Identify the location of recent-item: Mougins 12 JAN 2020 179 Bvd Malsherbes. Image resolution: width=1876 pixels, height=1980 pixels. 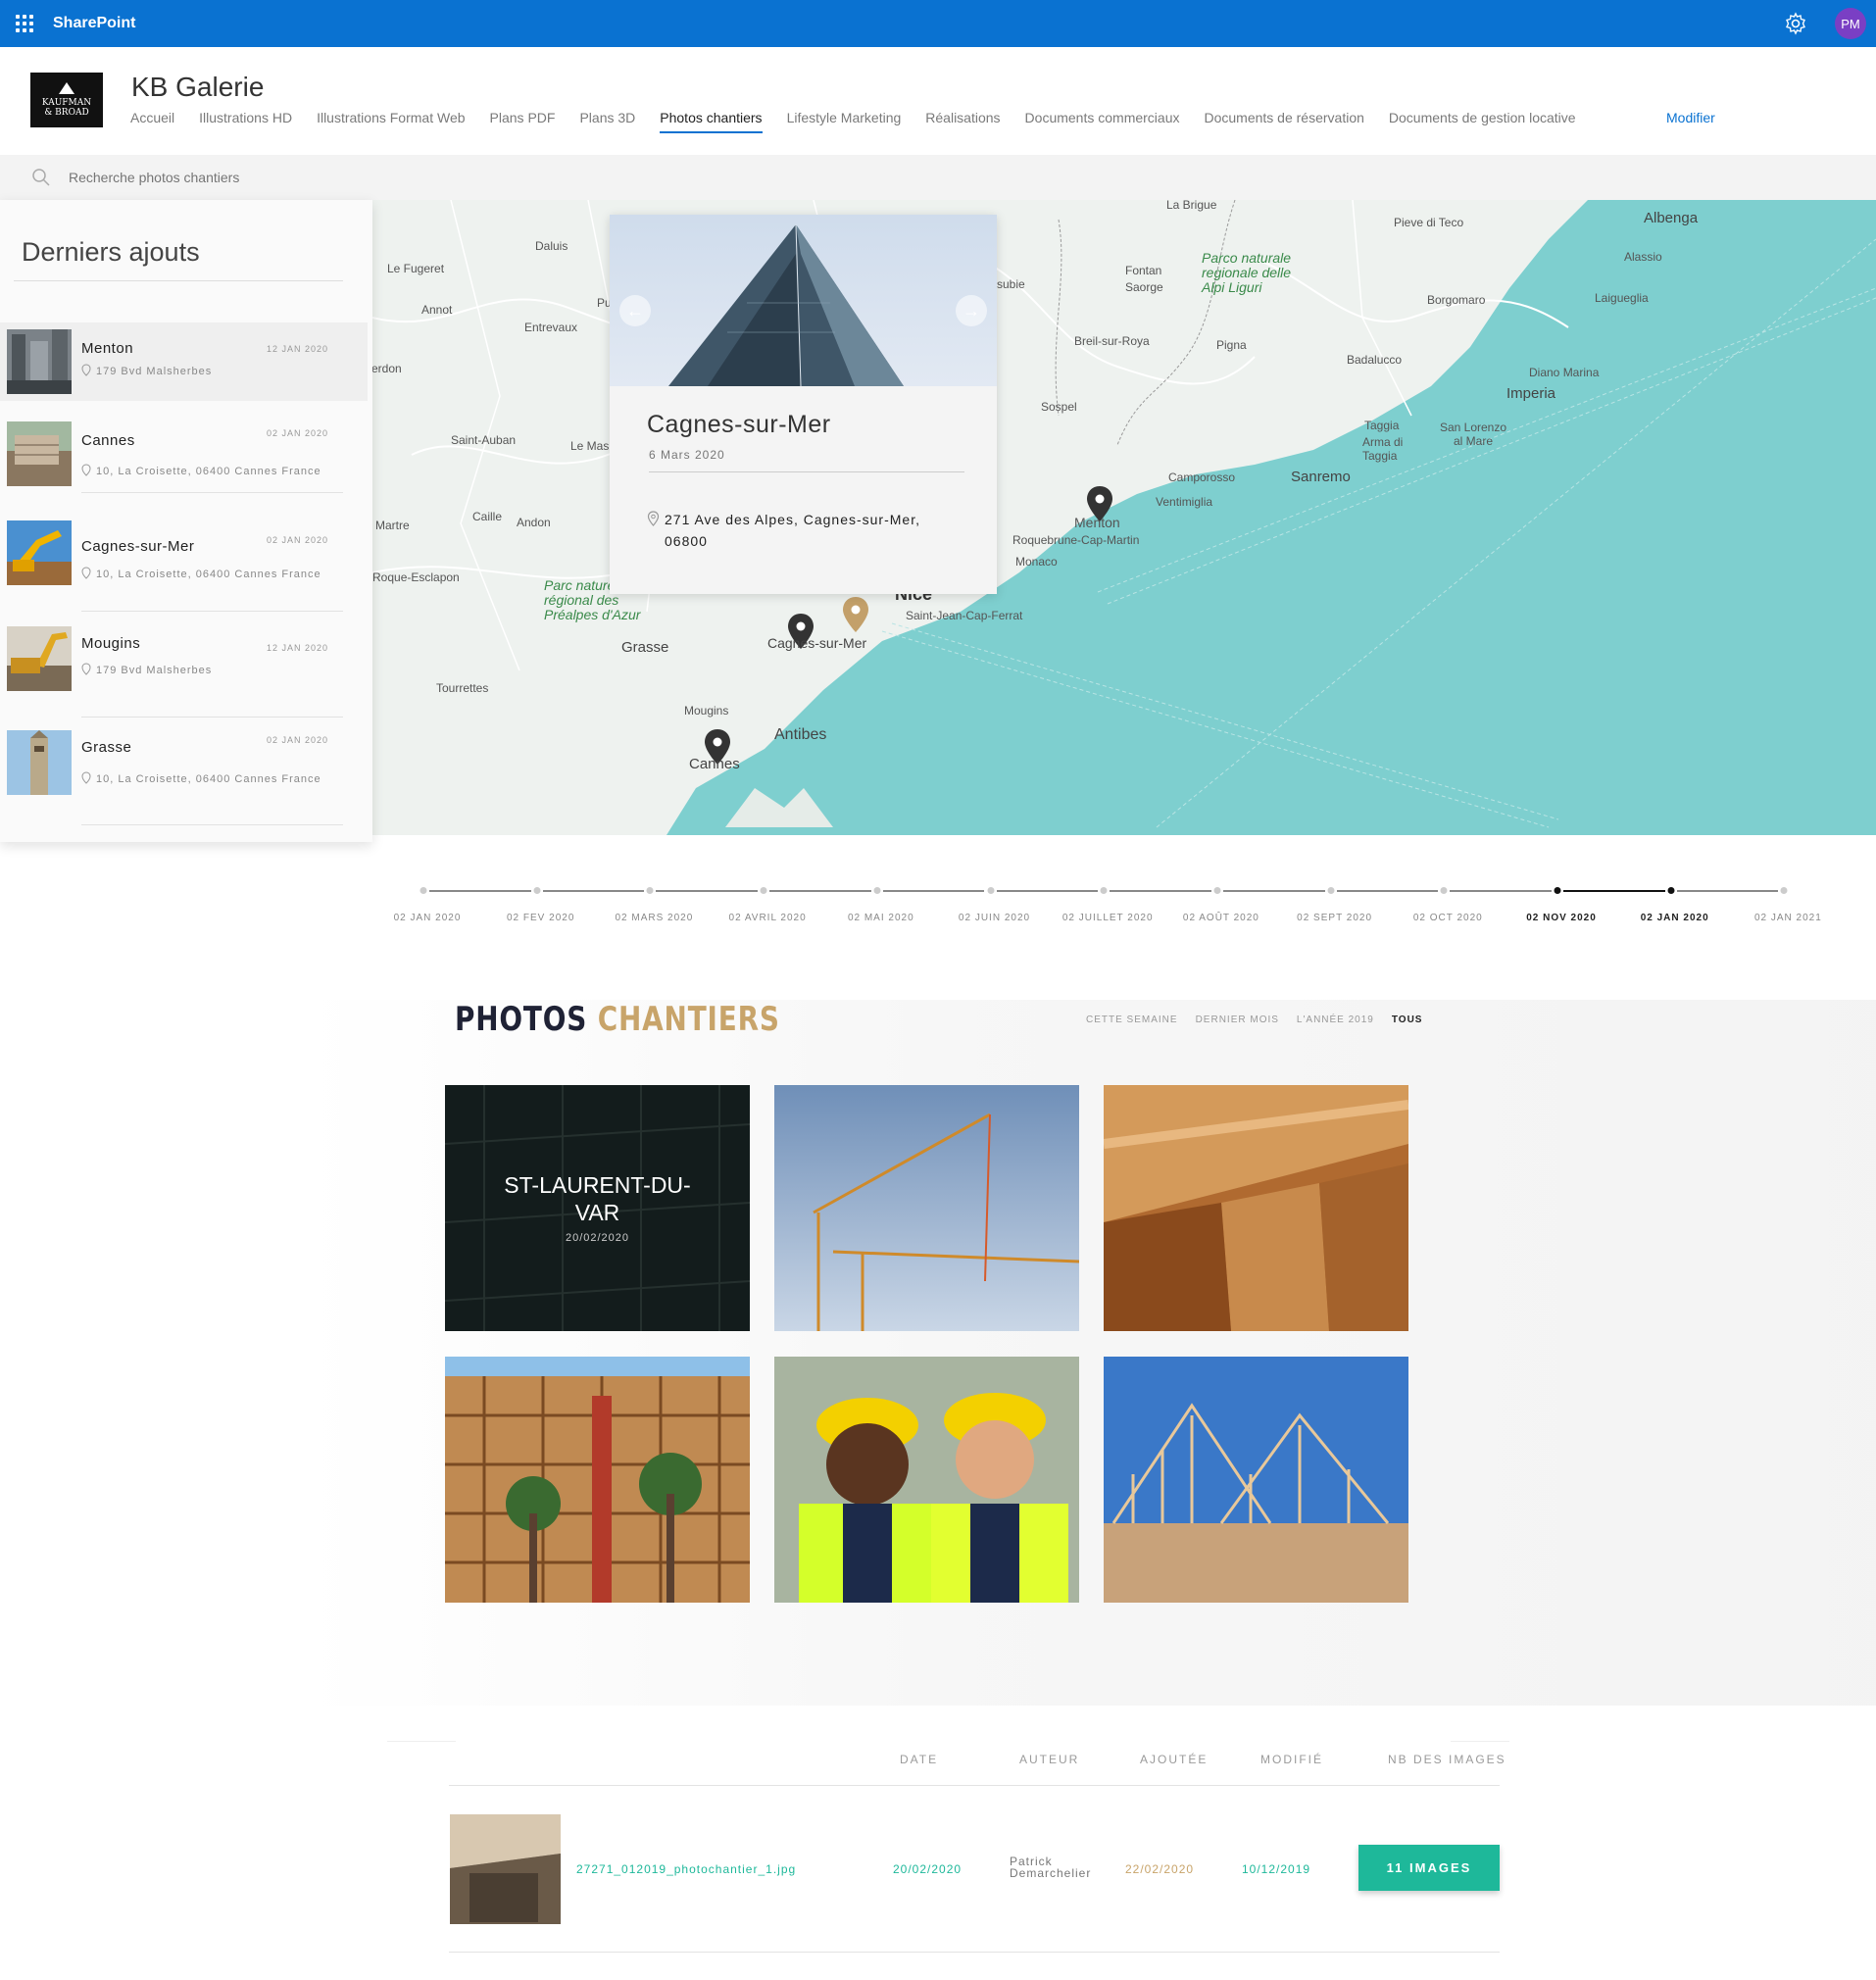
(184, 668).